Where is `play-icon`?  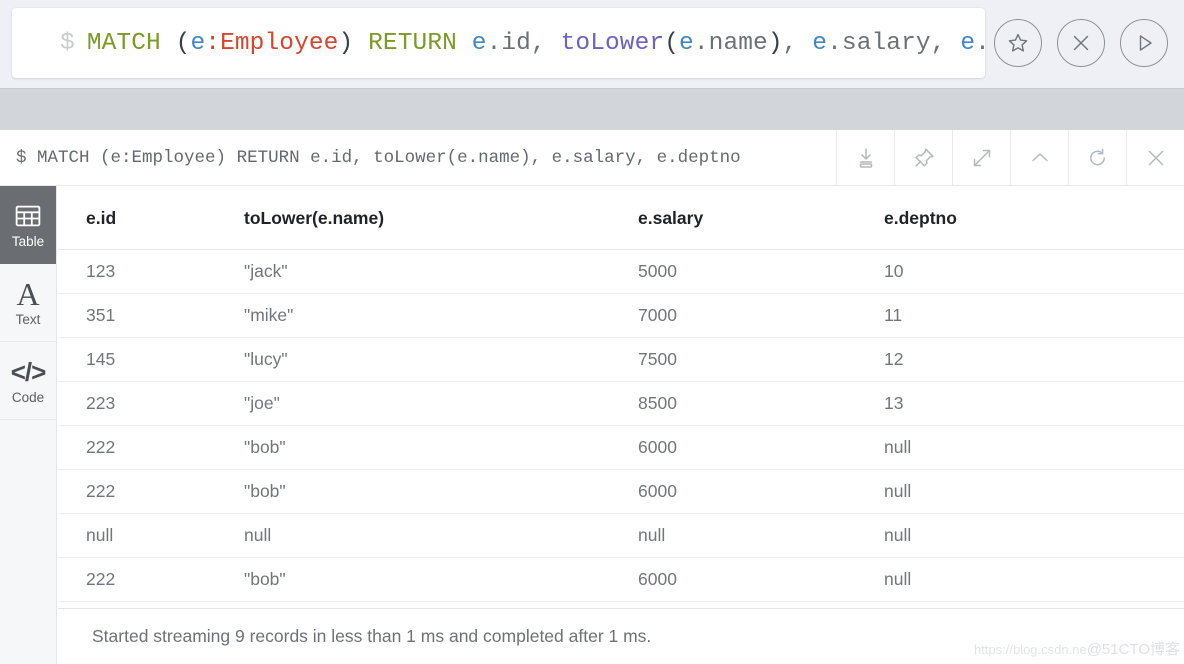
play-icon is located at coordinates (1144, 43).